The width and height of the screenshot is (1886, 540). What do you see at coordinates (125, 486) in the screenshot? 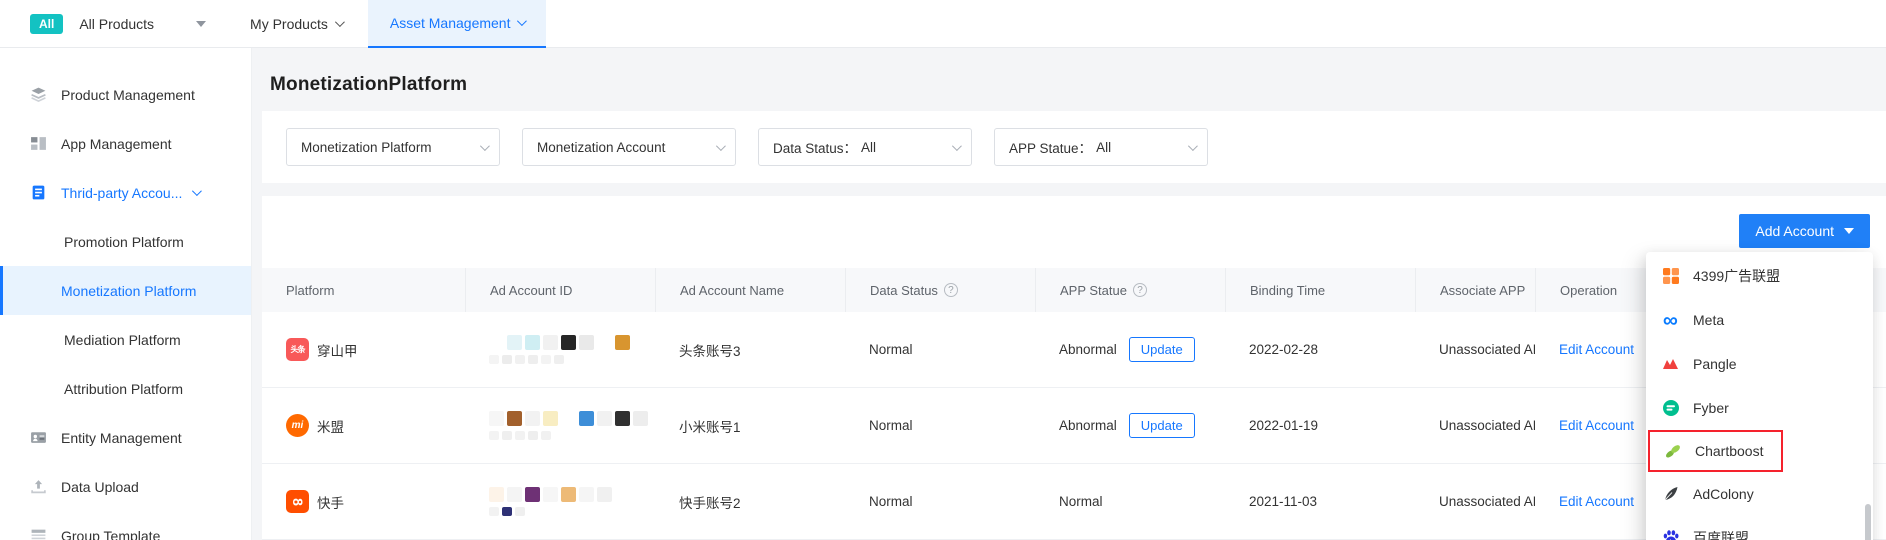
I see `sidebar-item-data-upload: Data Upload` at bounding box center [125, 486].